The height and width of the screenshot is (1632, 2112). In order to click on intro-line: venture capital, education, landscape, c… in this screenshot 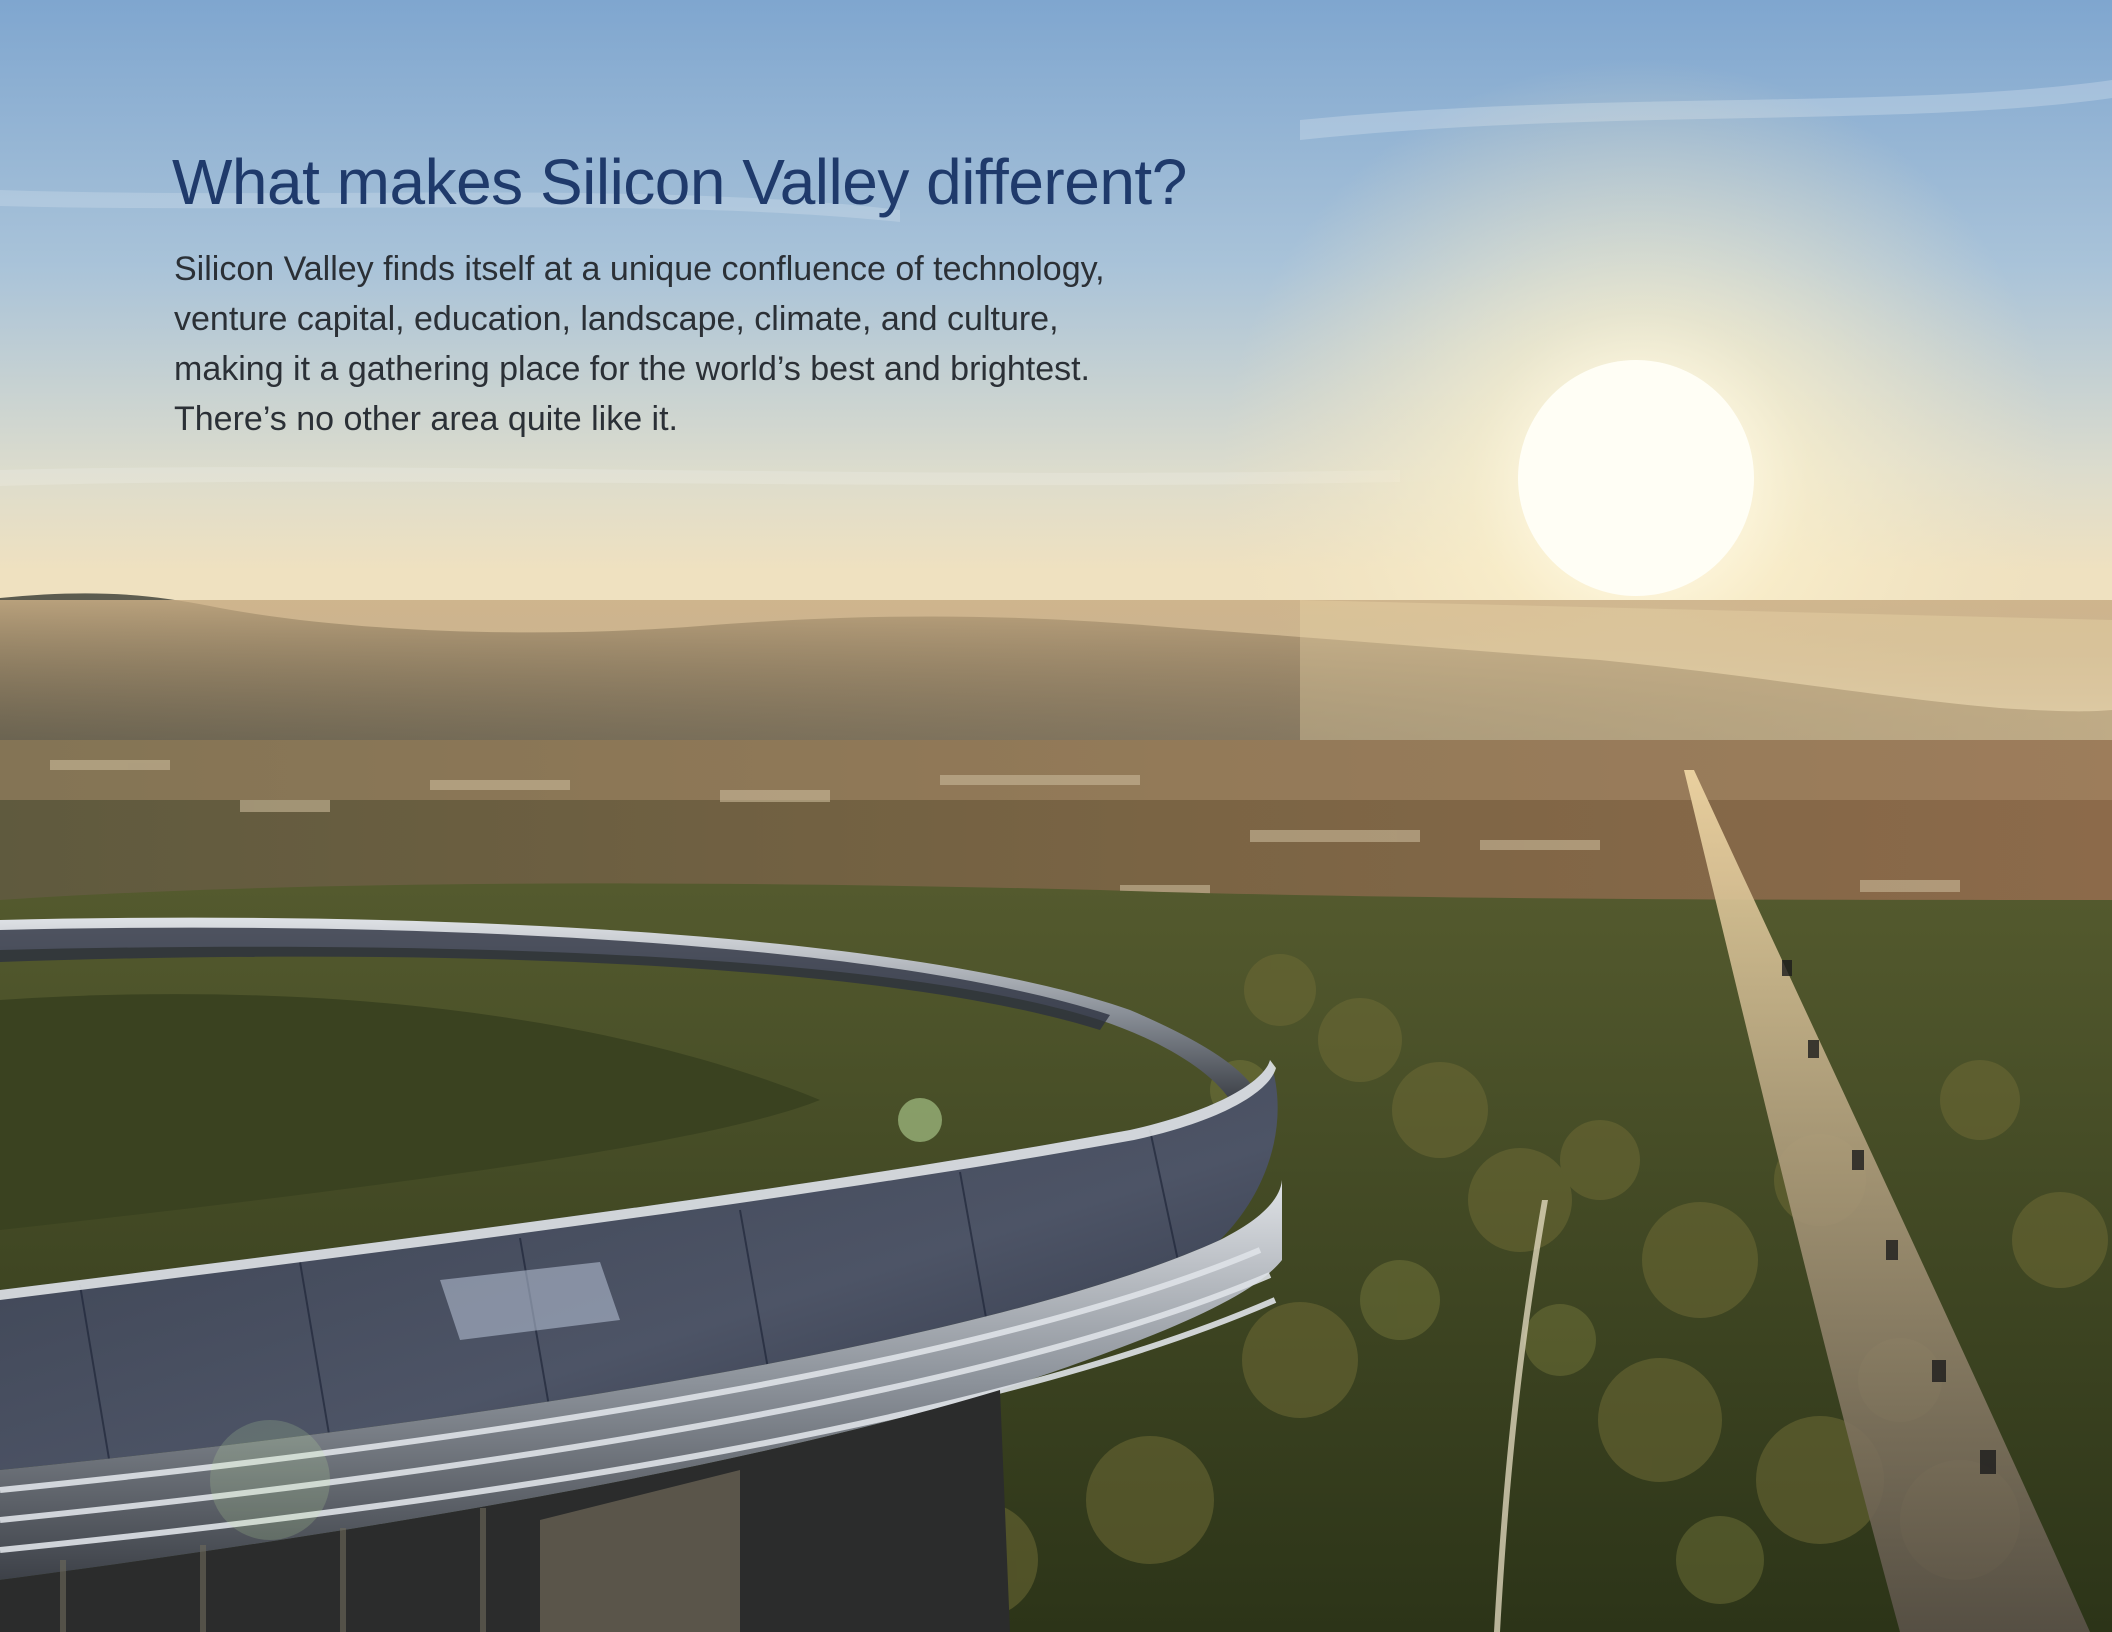, I will do `click(616, 319)`.